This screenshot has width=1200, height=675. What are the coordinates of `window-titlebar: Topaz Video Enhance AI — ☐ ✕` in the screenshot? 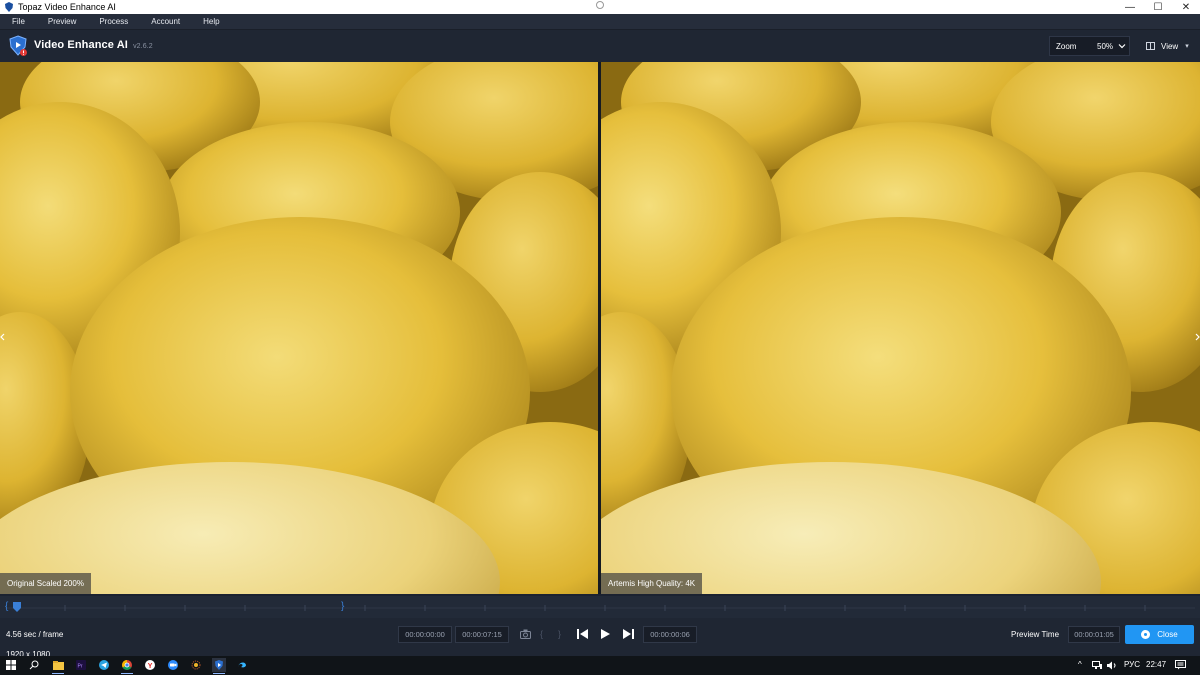 It's located at (600, 7).